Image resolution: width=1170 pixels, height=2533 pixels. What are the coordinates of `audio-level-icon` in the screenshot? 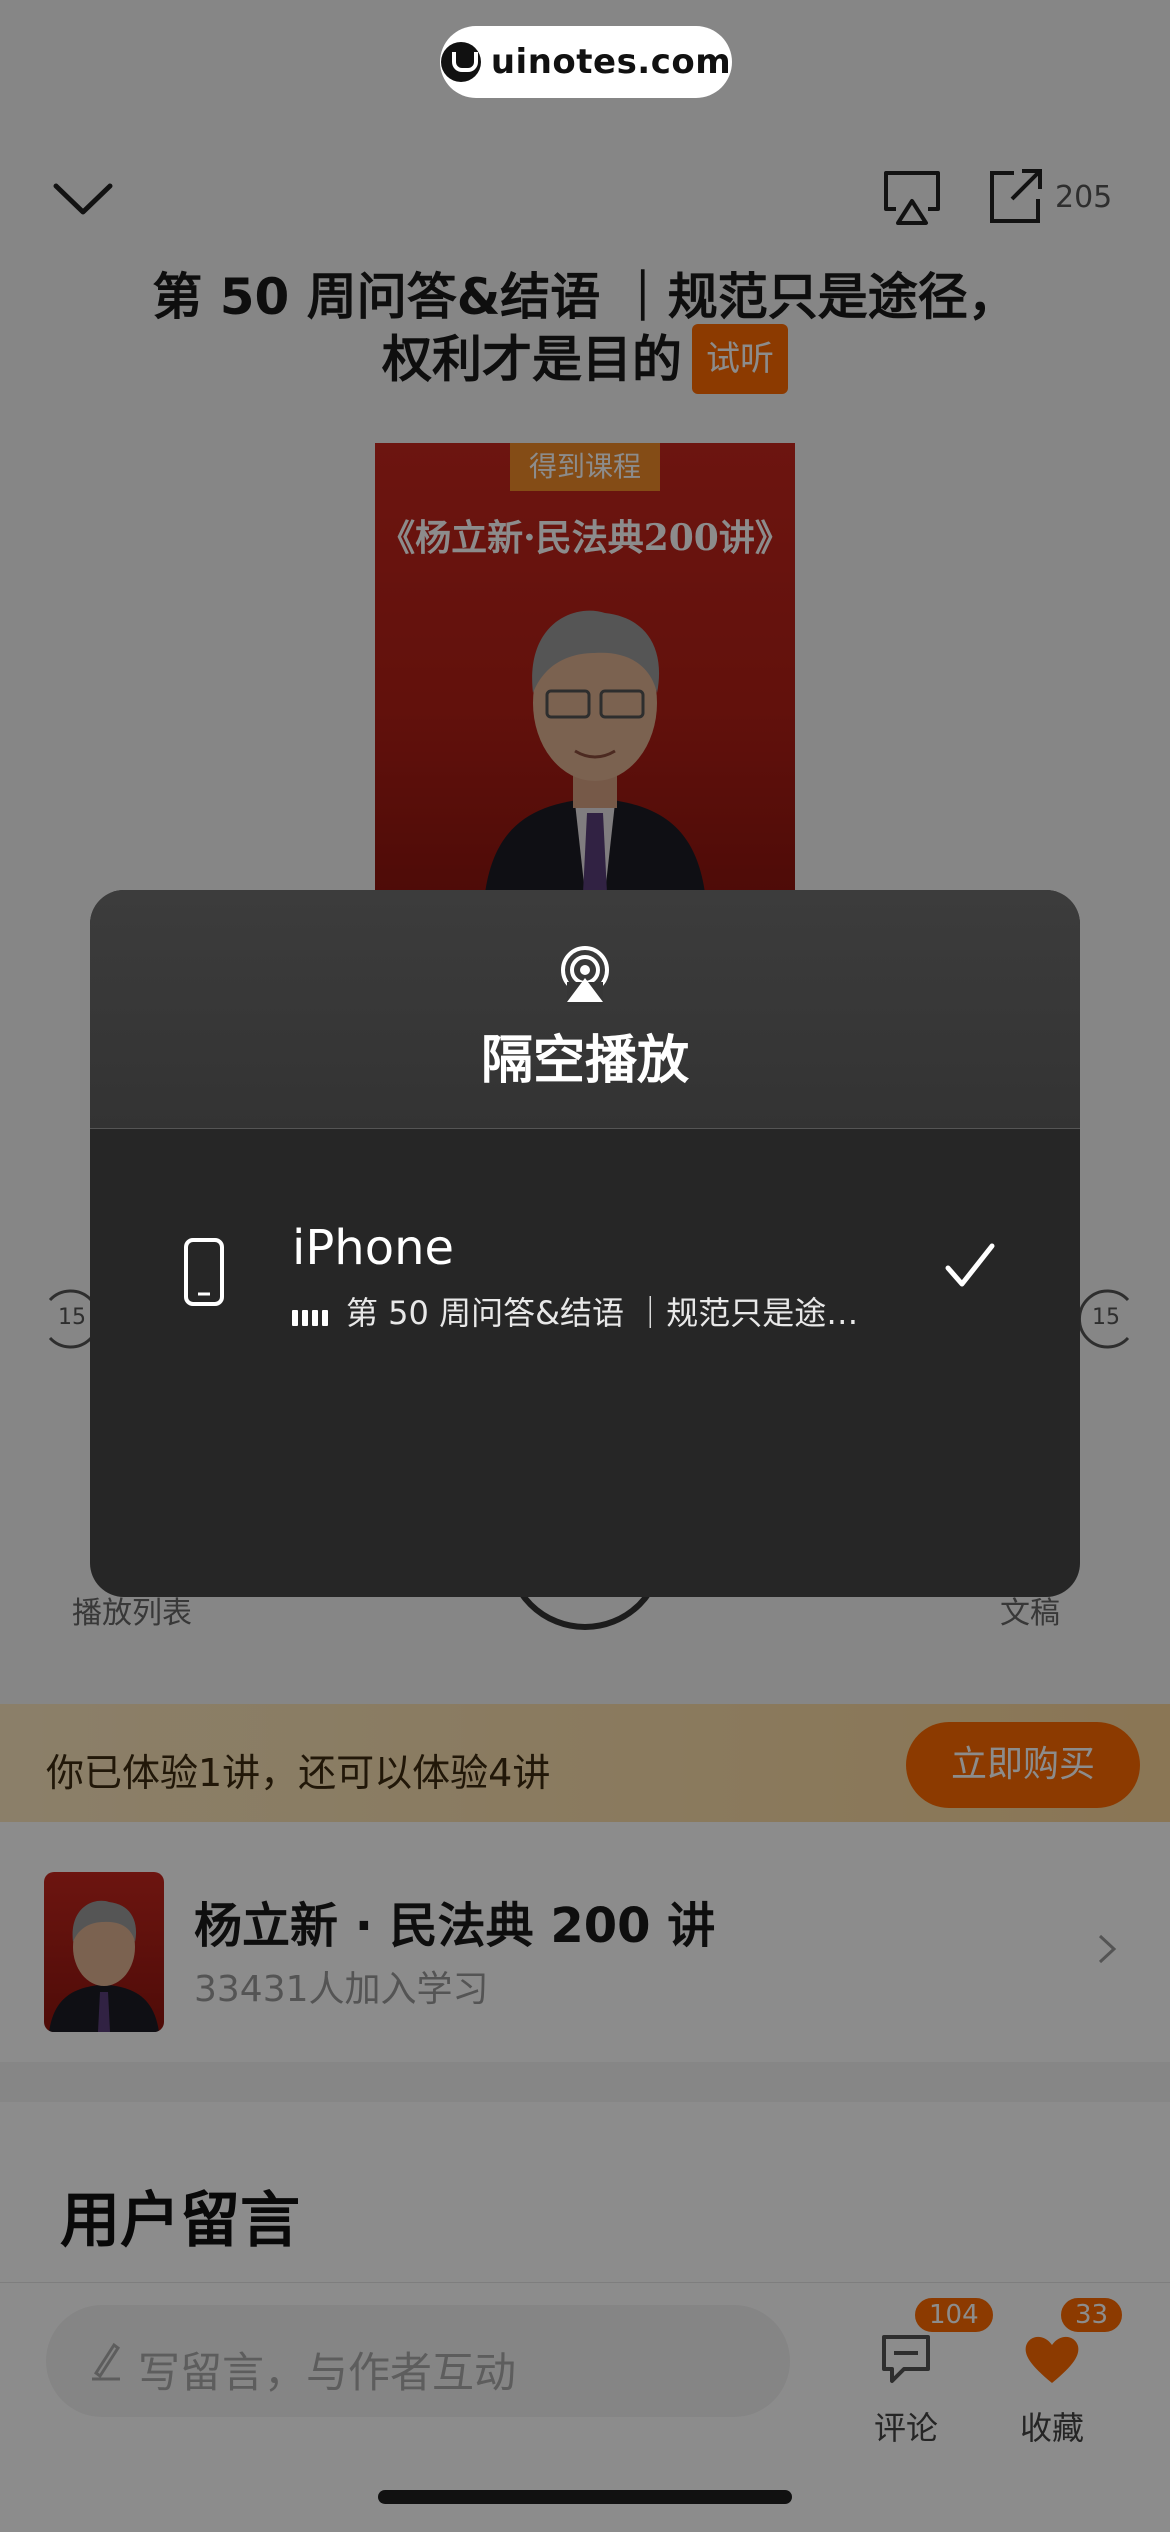 It's located at (312, 1315).